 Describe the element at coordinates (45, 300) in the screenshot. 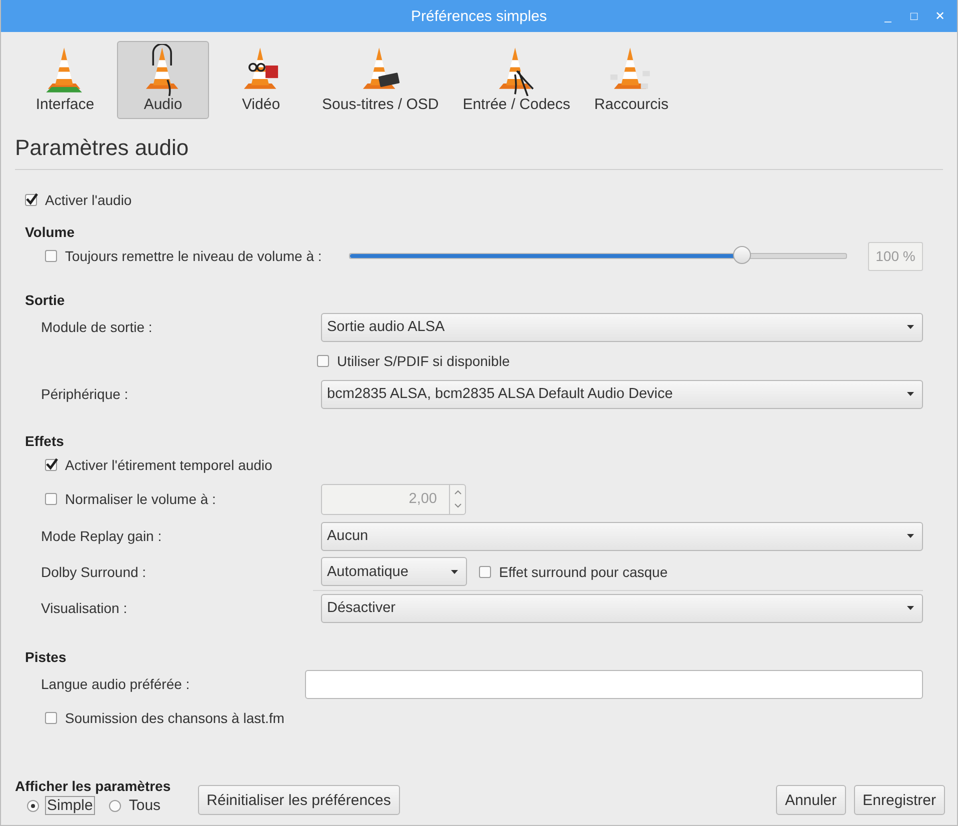

I see `section-title: Sortie` at that location.